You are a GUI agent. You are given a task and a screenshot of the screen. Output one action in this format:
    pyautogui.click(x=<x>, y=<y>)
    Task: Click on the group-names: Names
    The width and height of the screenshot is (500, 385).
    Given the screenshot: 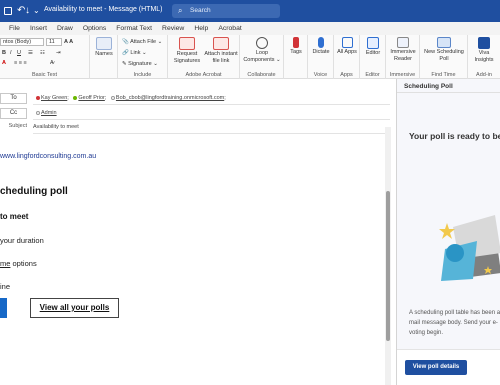 What is the action you would take?
    pyautogui.click(x=104, y=57)
    